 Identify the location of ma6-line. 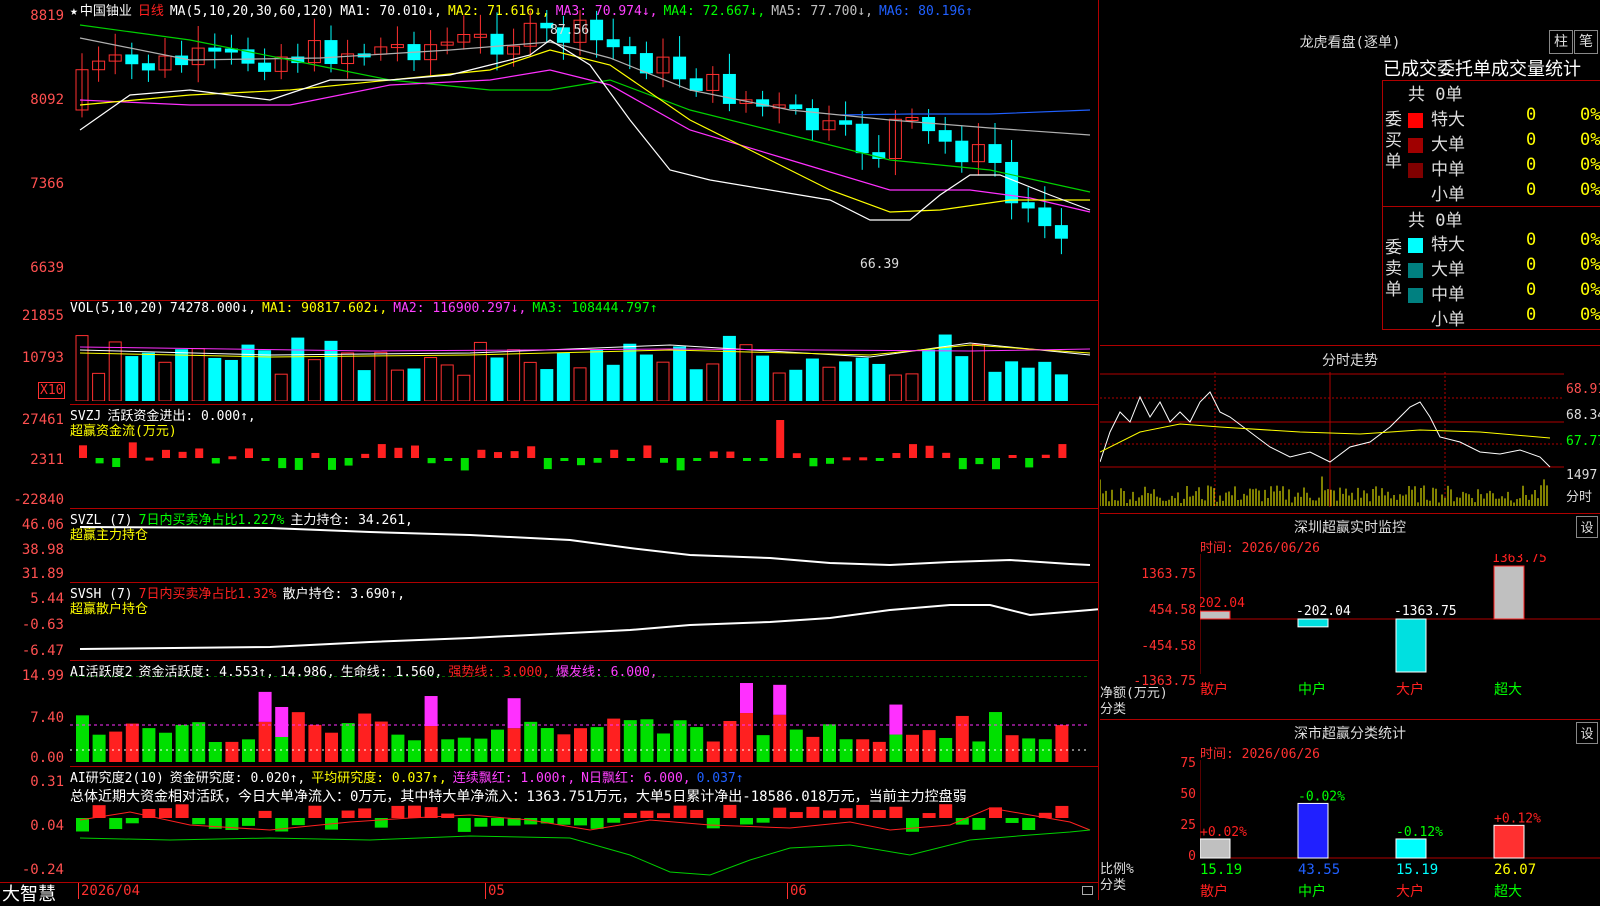
(965, 112).